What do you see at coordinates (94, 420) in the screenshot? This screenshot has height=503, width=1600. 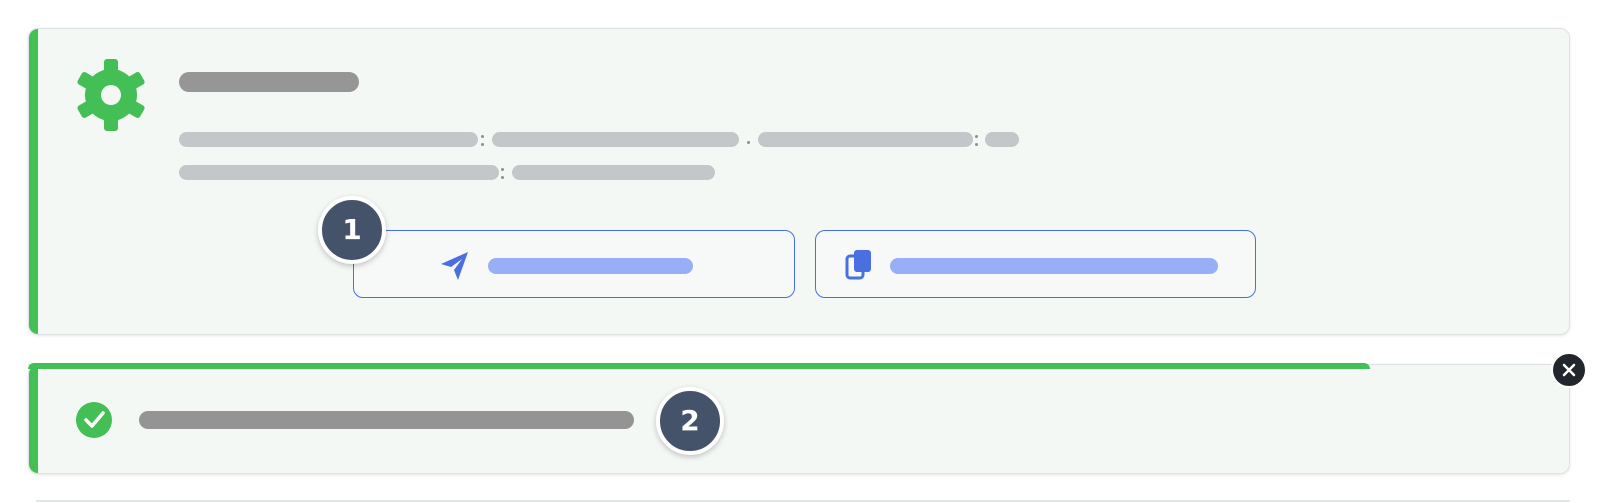 I see `check-circle-icon` at bounding box center [94, 420].